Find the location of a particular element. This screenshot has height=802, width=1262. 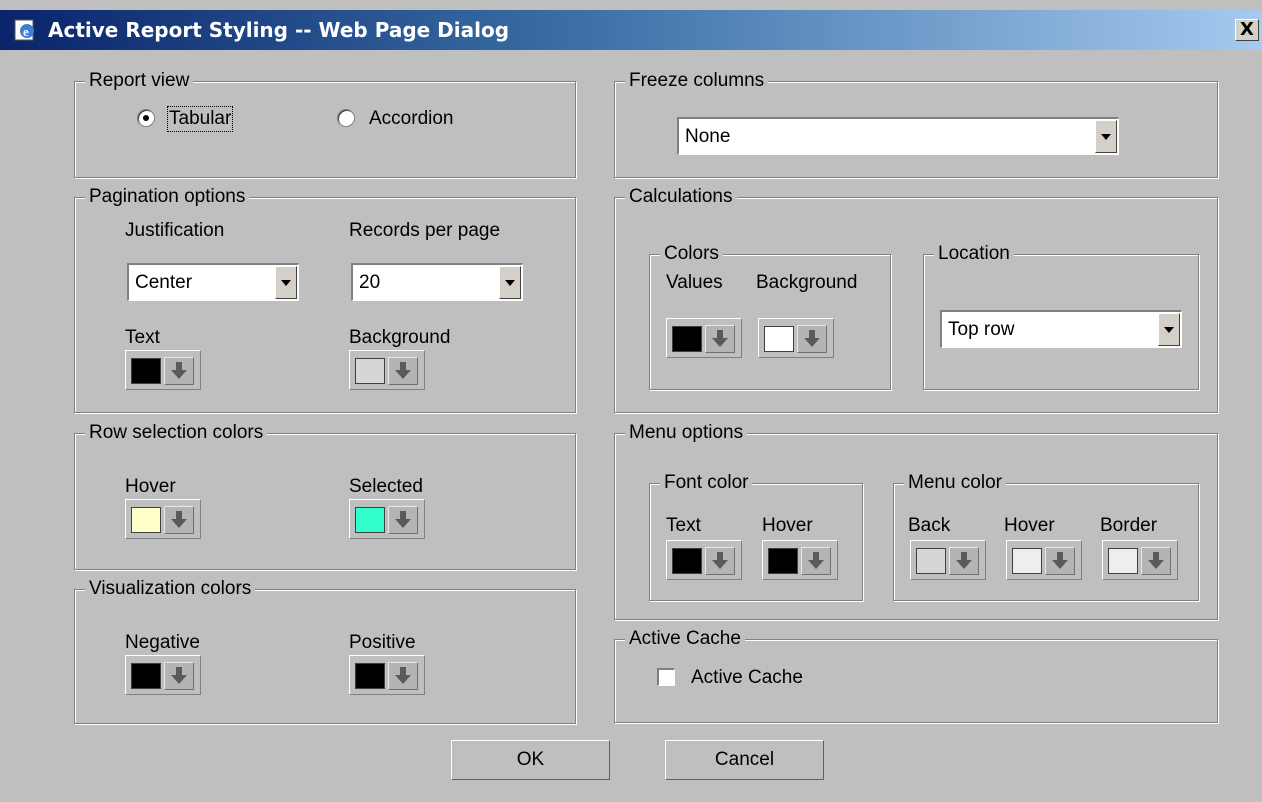

font-color-group: Font color Text Hover is located at coordinates (756, 536).